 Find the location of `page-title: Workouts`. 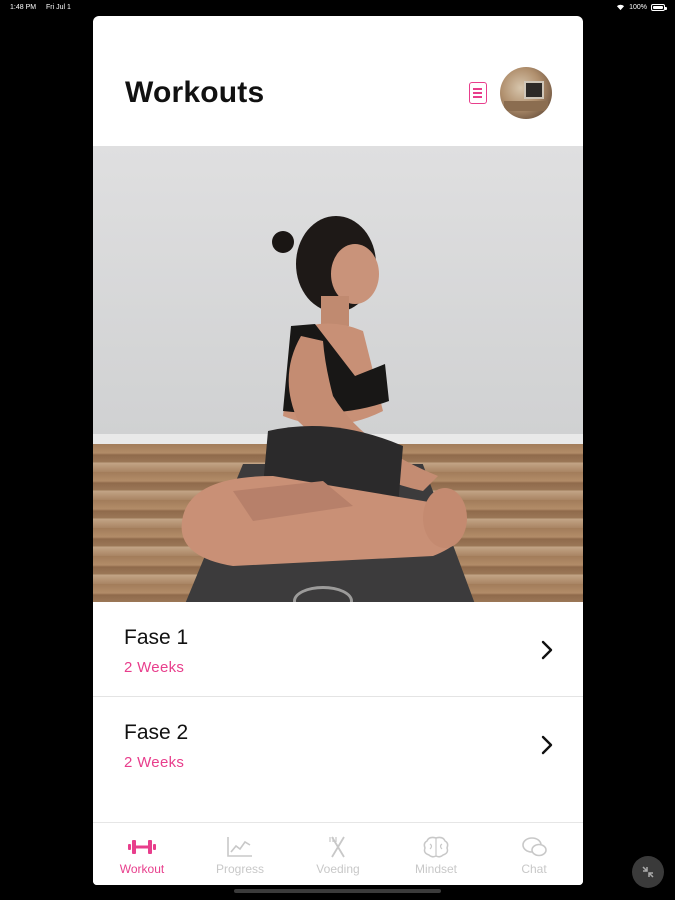

page-title: Workouts is located at coordinates (195, 92).